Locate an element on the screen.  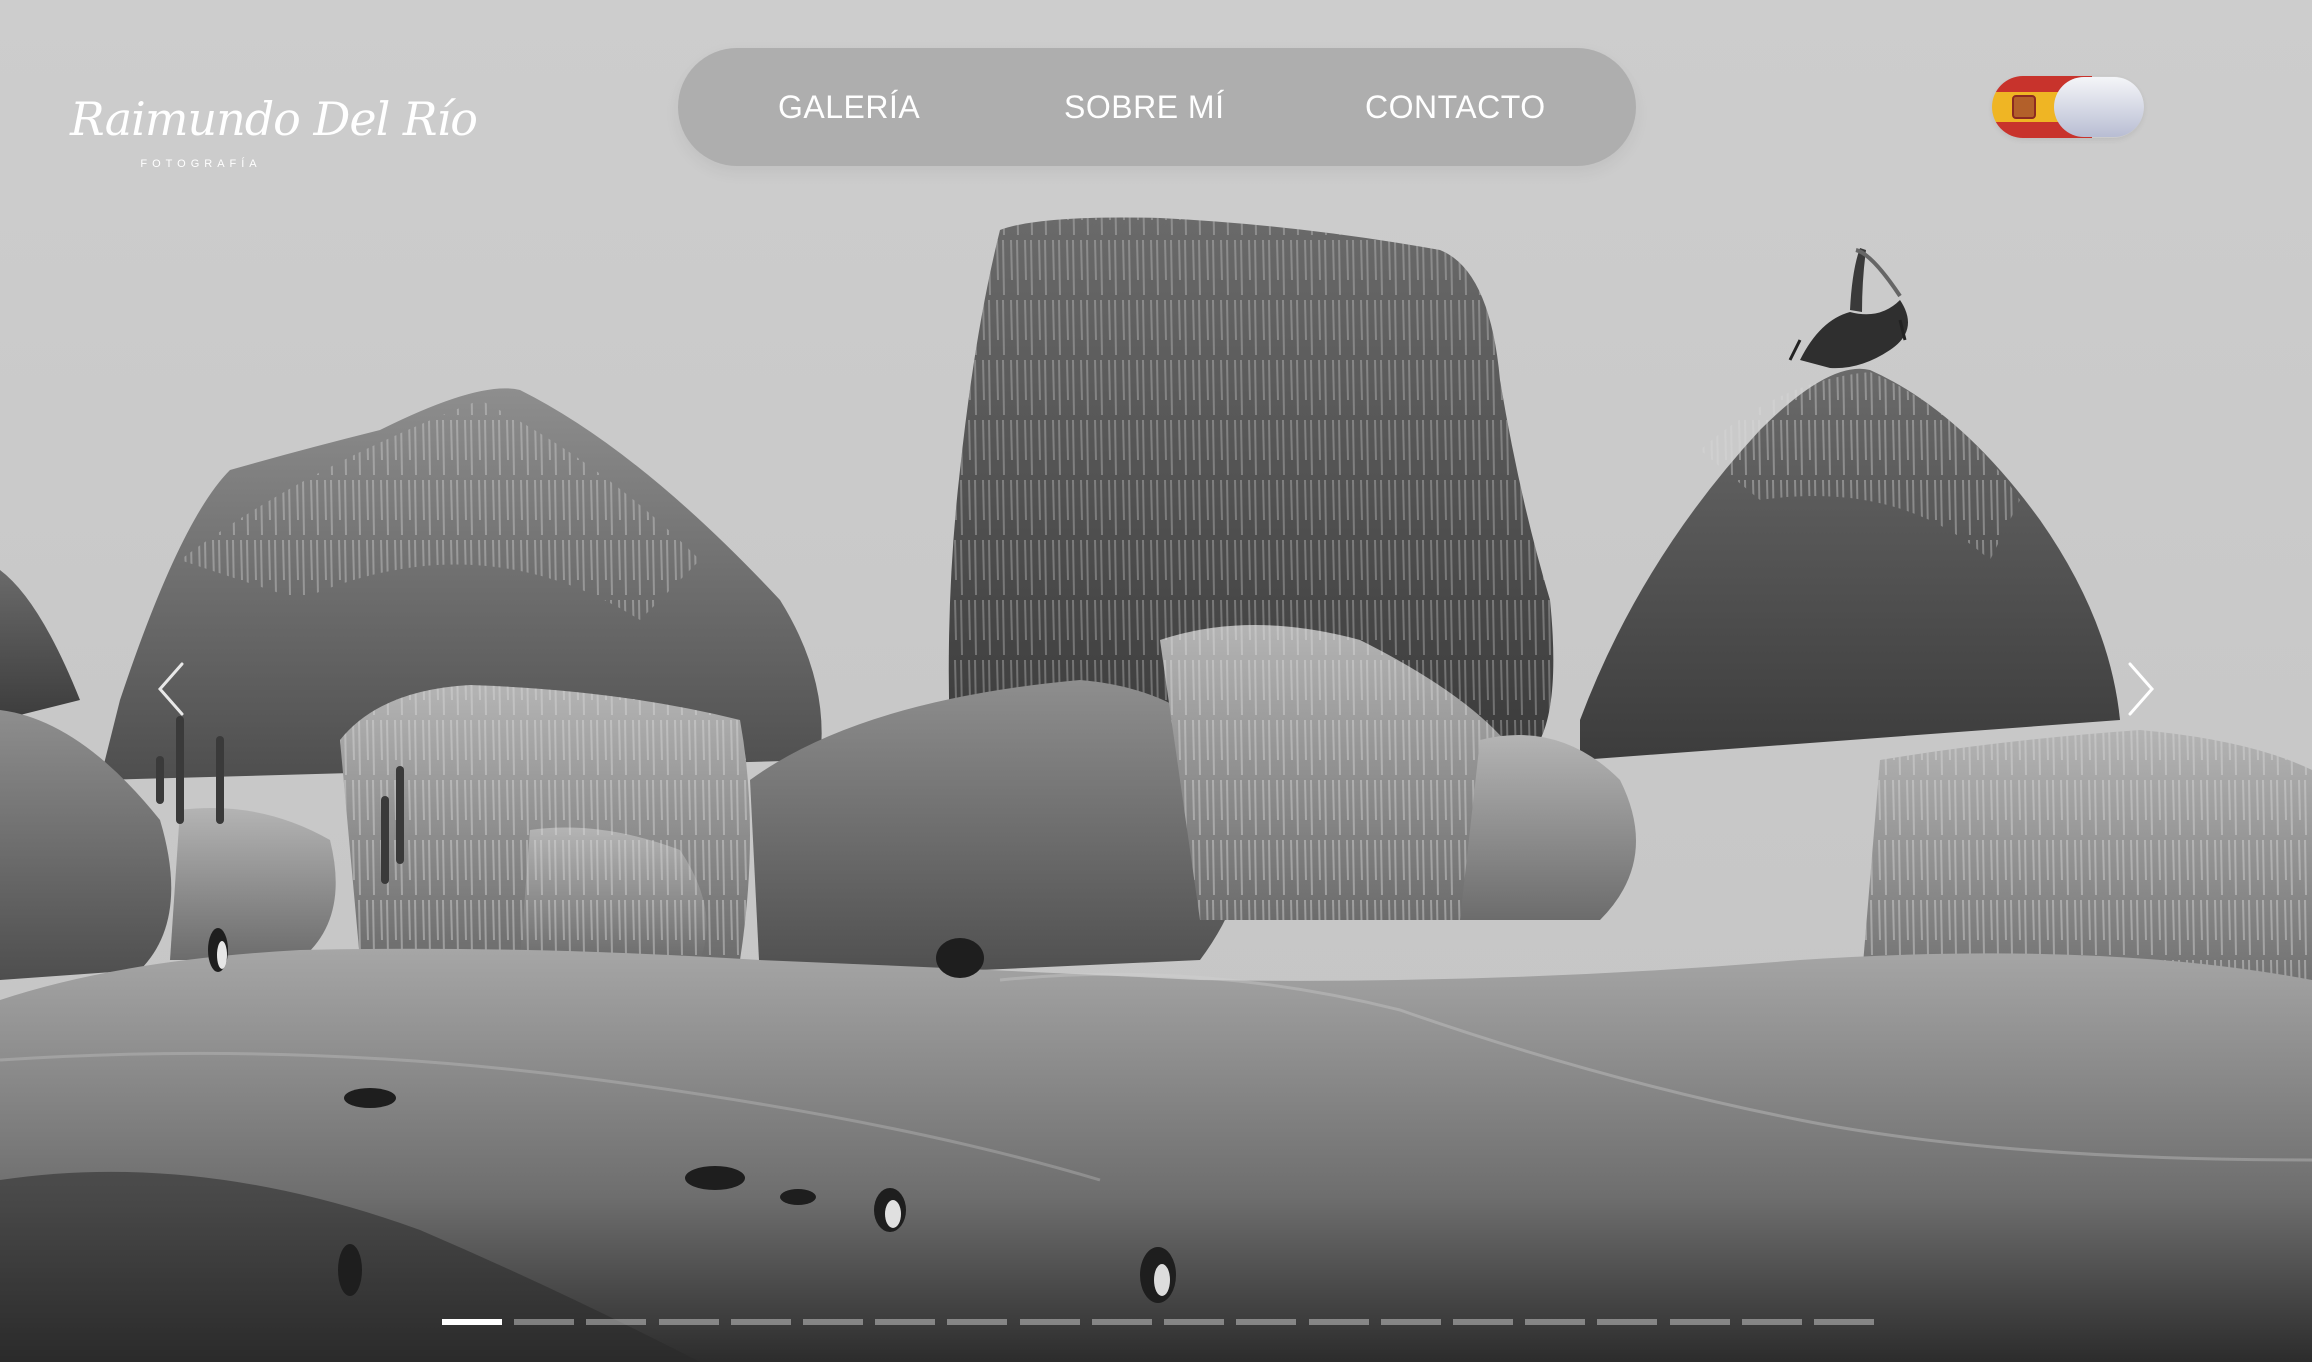
main-nav: GALERÍA SOBRE MÍ CONTACTO is located at coordinates (1157, 107).